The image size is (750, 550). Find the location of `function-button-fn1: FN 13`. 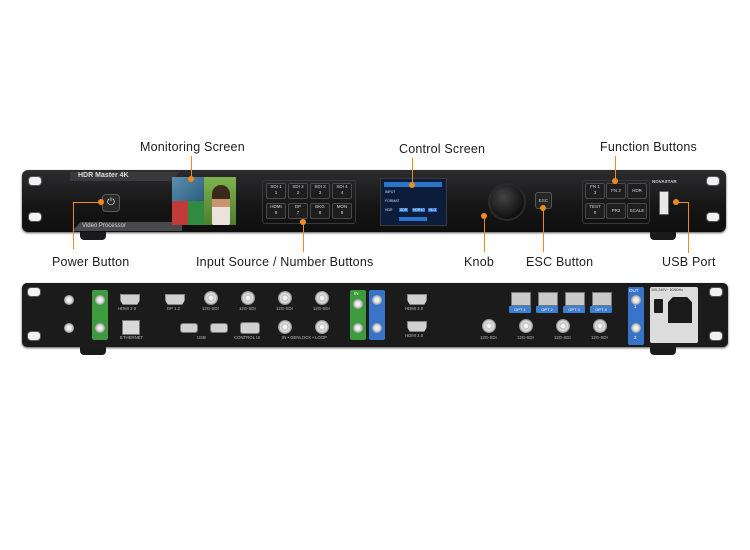

function-button-fn1: FN 13 is located at coordinates (595, 191).